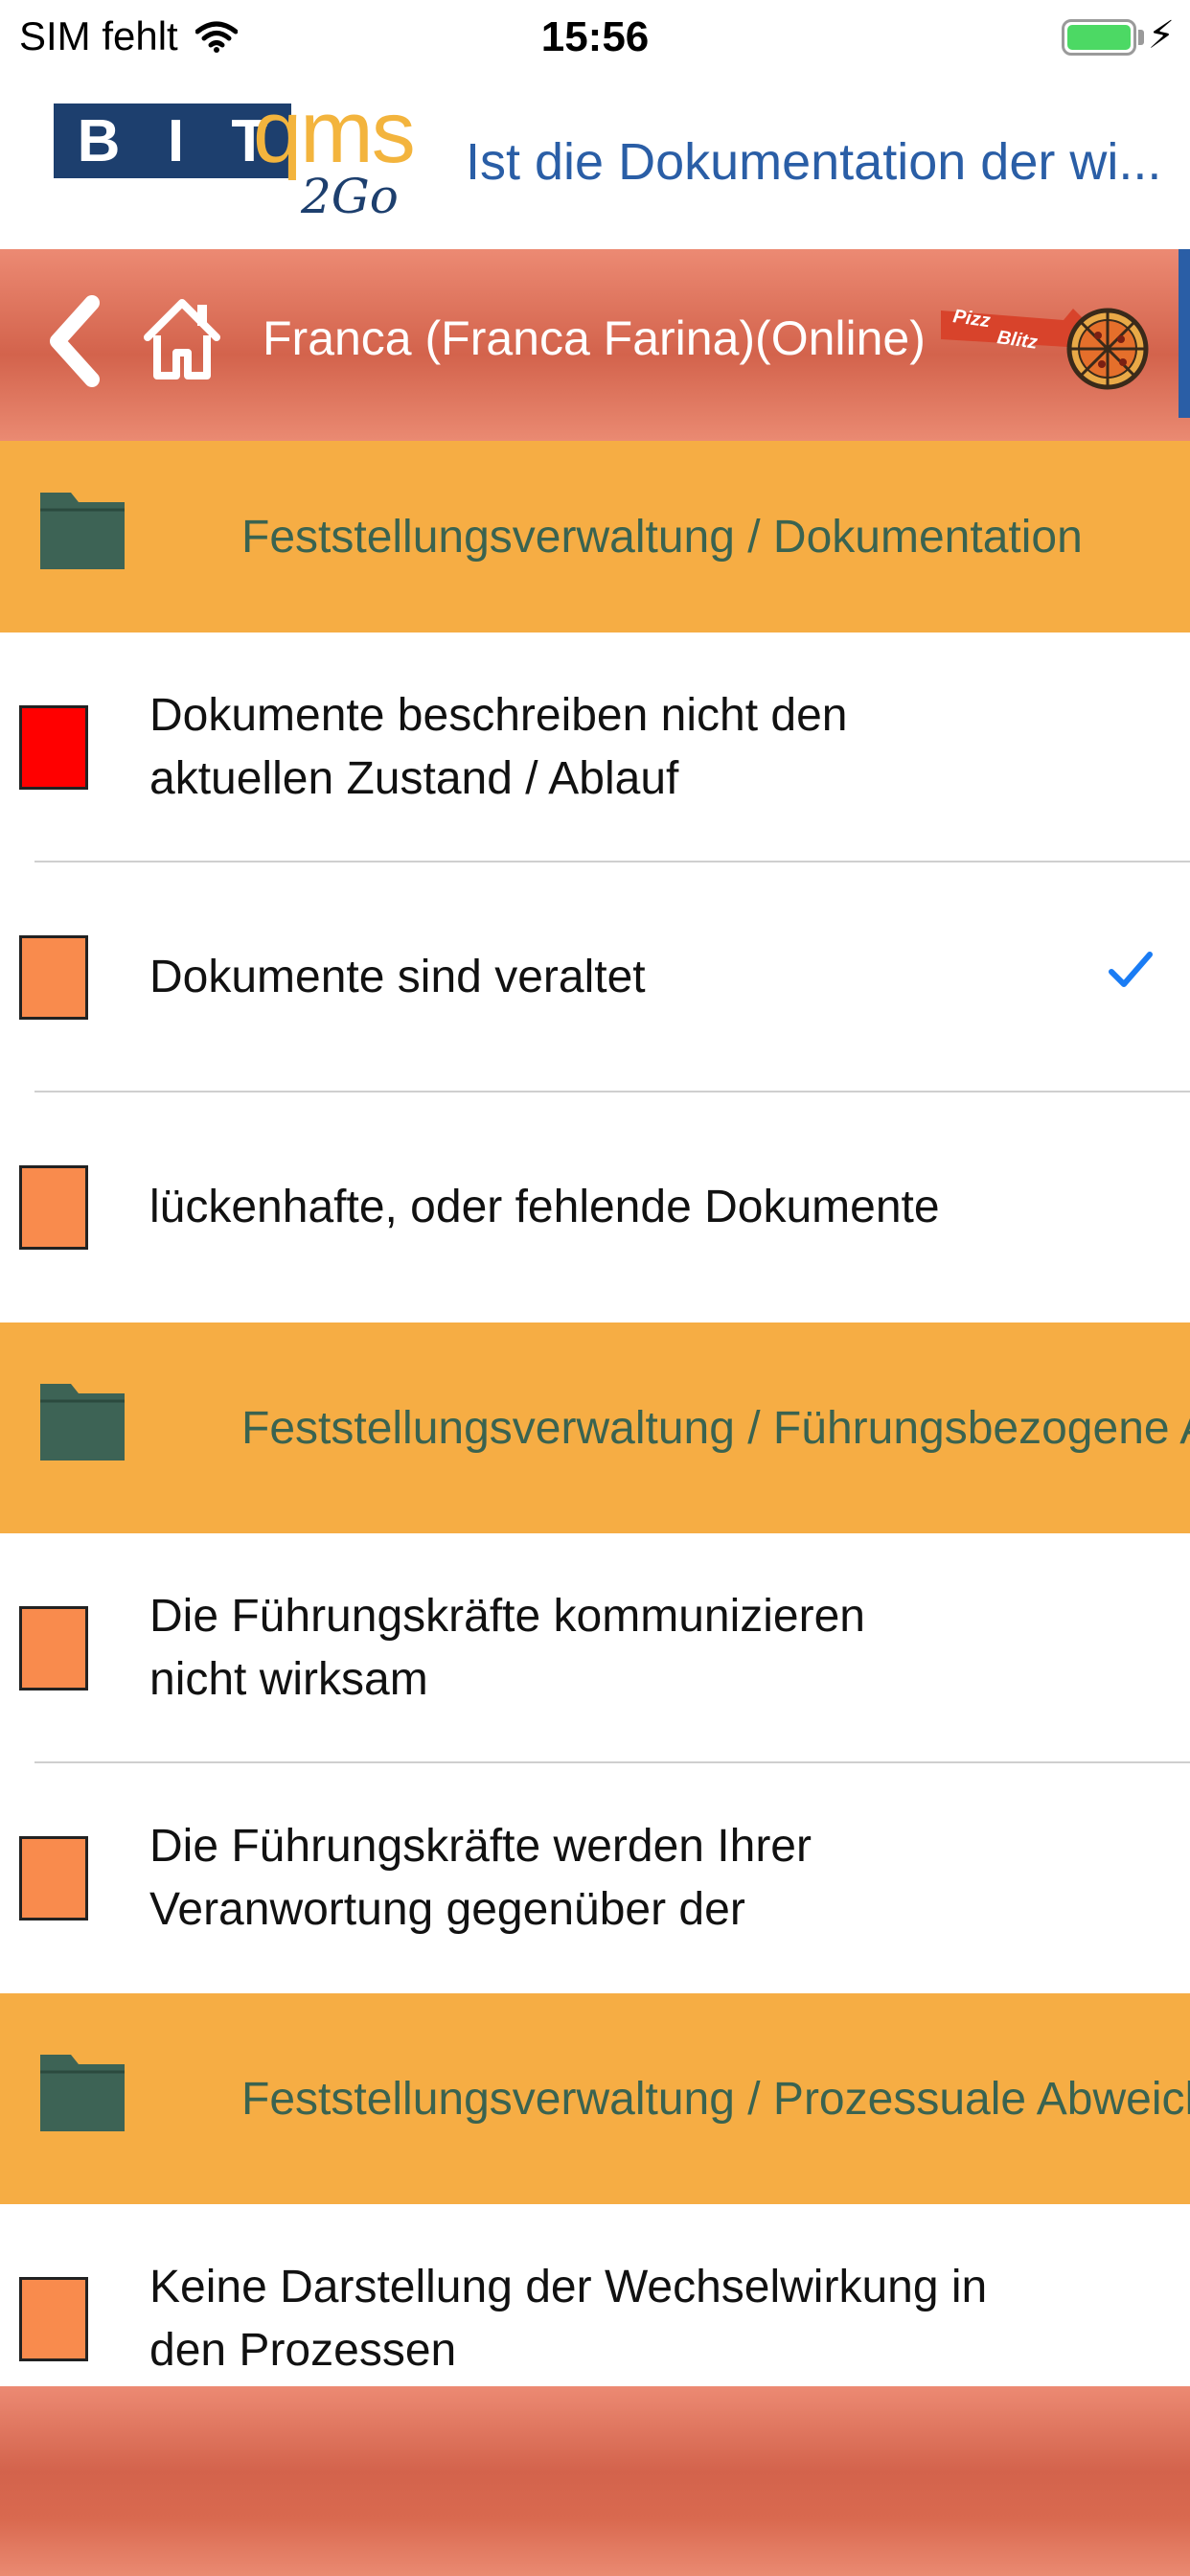 The image size is (1190, 2576). Describe the element at coordinates (242, 158) in the screenshot. I see `bitqms-logo: B I T qms 2Go` at that location.